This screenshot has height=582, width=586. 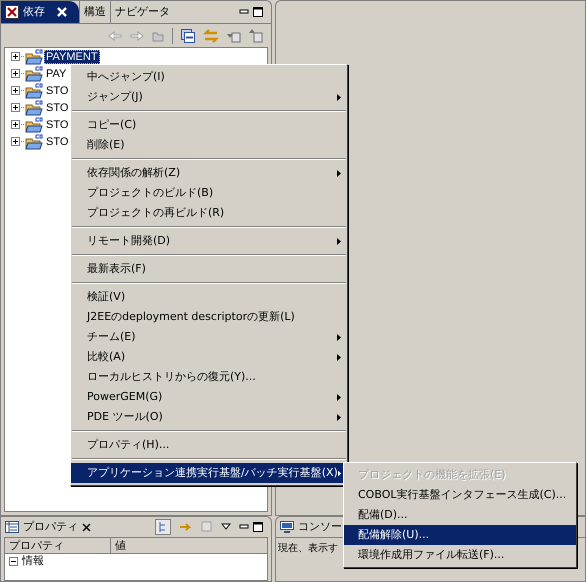 What do you see at coordinates (256, 35) in the screenshot?
I see `up-document-icon` at bounding box center [256, 35].